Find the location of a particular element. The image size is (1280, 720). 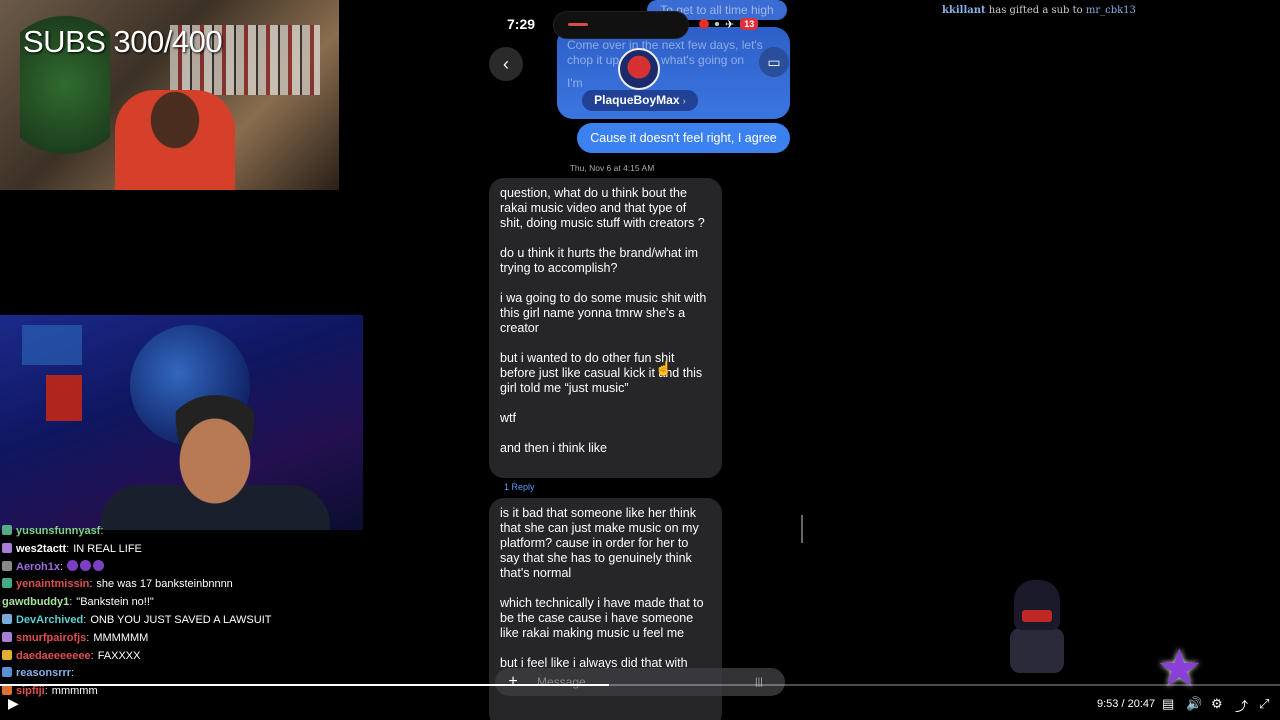

streamer-webcam-top: SUBS 300/400 is located at coordinates (169, 95).